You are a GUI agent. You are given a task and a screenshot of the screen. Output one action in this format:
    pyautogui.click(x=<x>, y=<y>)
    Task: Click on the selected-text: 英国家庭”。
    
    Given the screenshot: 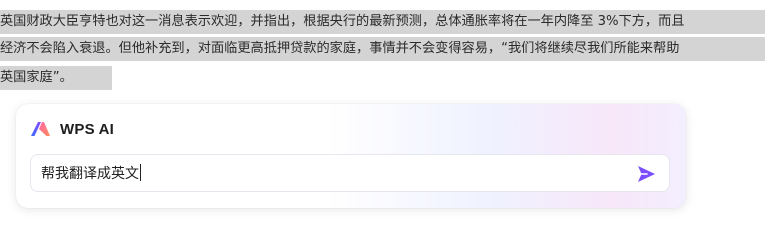 What is the action you would take?
    pyautogui.click(x=56, y=78)
    